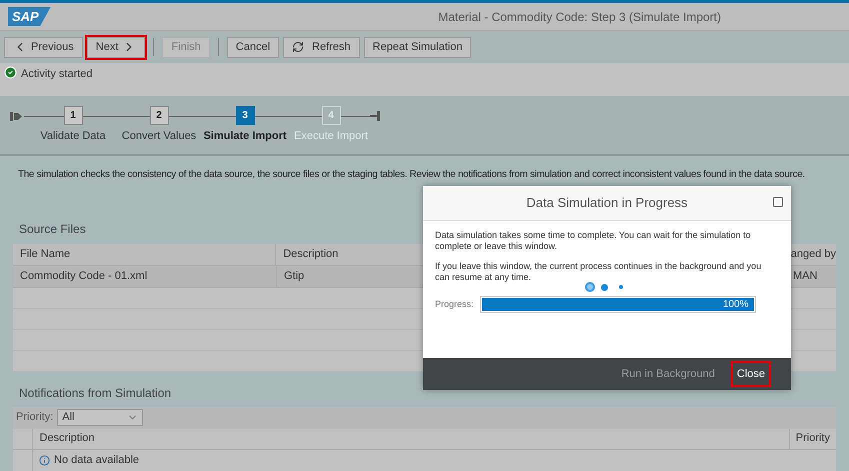 Image resolution: width=849 pixels, height=471 pixels. I want to click on status-message: Activity started, so click(57, 74).